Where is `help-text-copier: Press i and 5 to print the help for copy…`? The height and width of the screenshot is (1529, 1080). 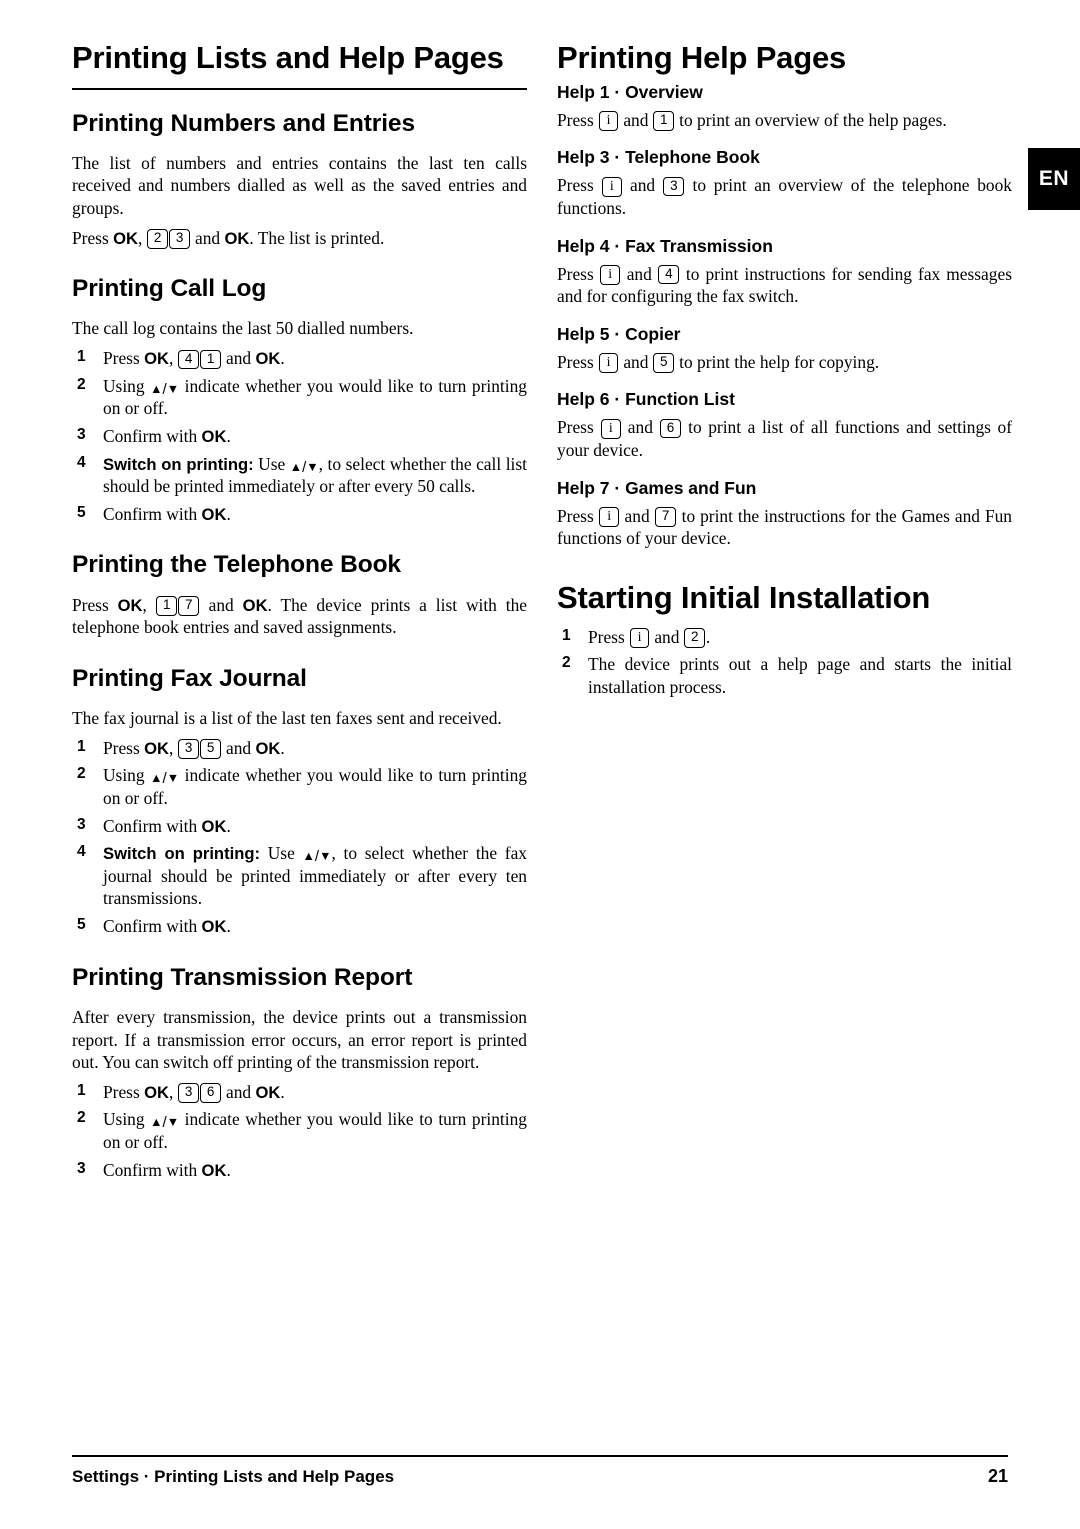 help-text-copier: Press i and 5 to print the help for copy… is located at coordinates (784, 362).